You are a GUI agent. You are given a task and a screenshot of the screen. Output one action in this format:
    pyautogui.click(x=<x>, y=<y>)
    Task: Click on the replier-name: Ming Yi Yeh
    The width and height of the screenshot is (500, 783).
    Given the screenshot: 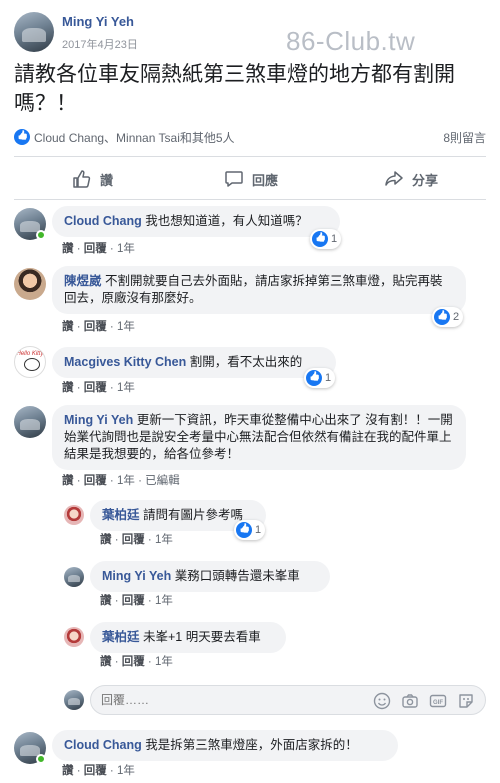 What is the action you would take?
    pyautogui.click(x=136, y=576)
    